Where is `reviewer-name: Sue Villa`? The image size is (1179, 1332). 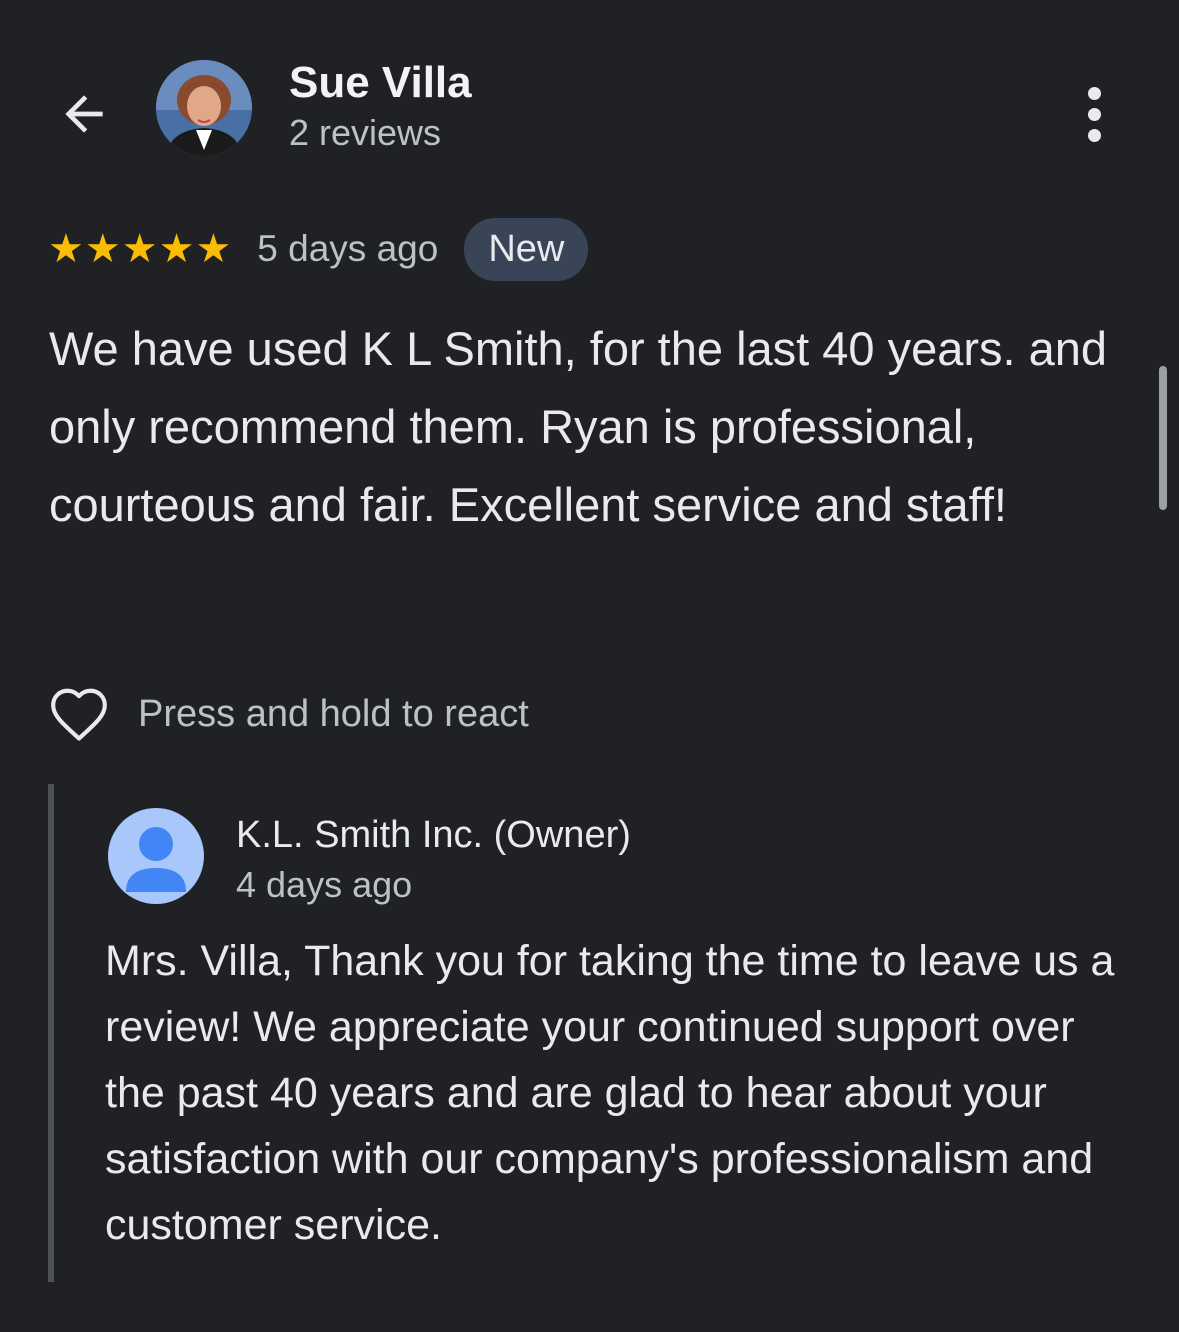 reviewer-name: Sue Villa is located at coordinates (380, 83).